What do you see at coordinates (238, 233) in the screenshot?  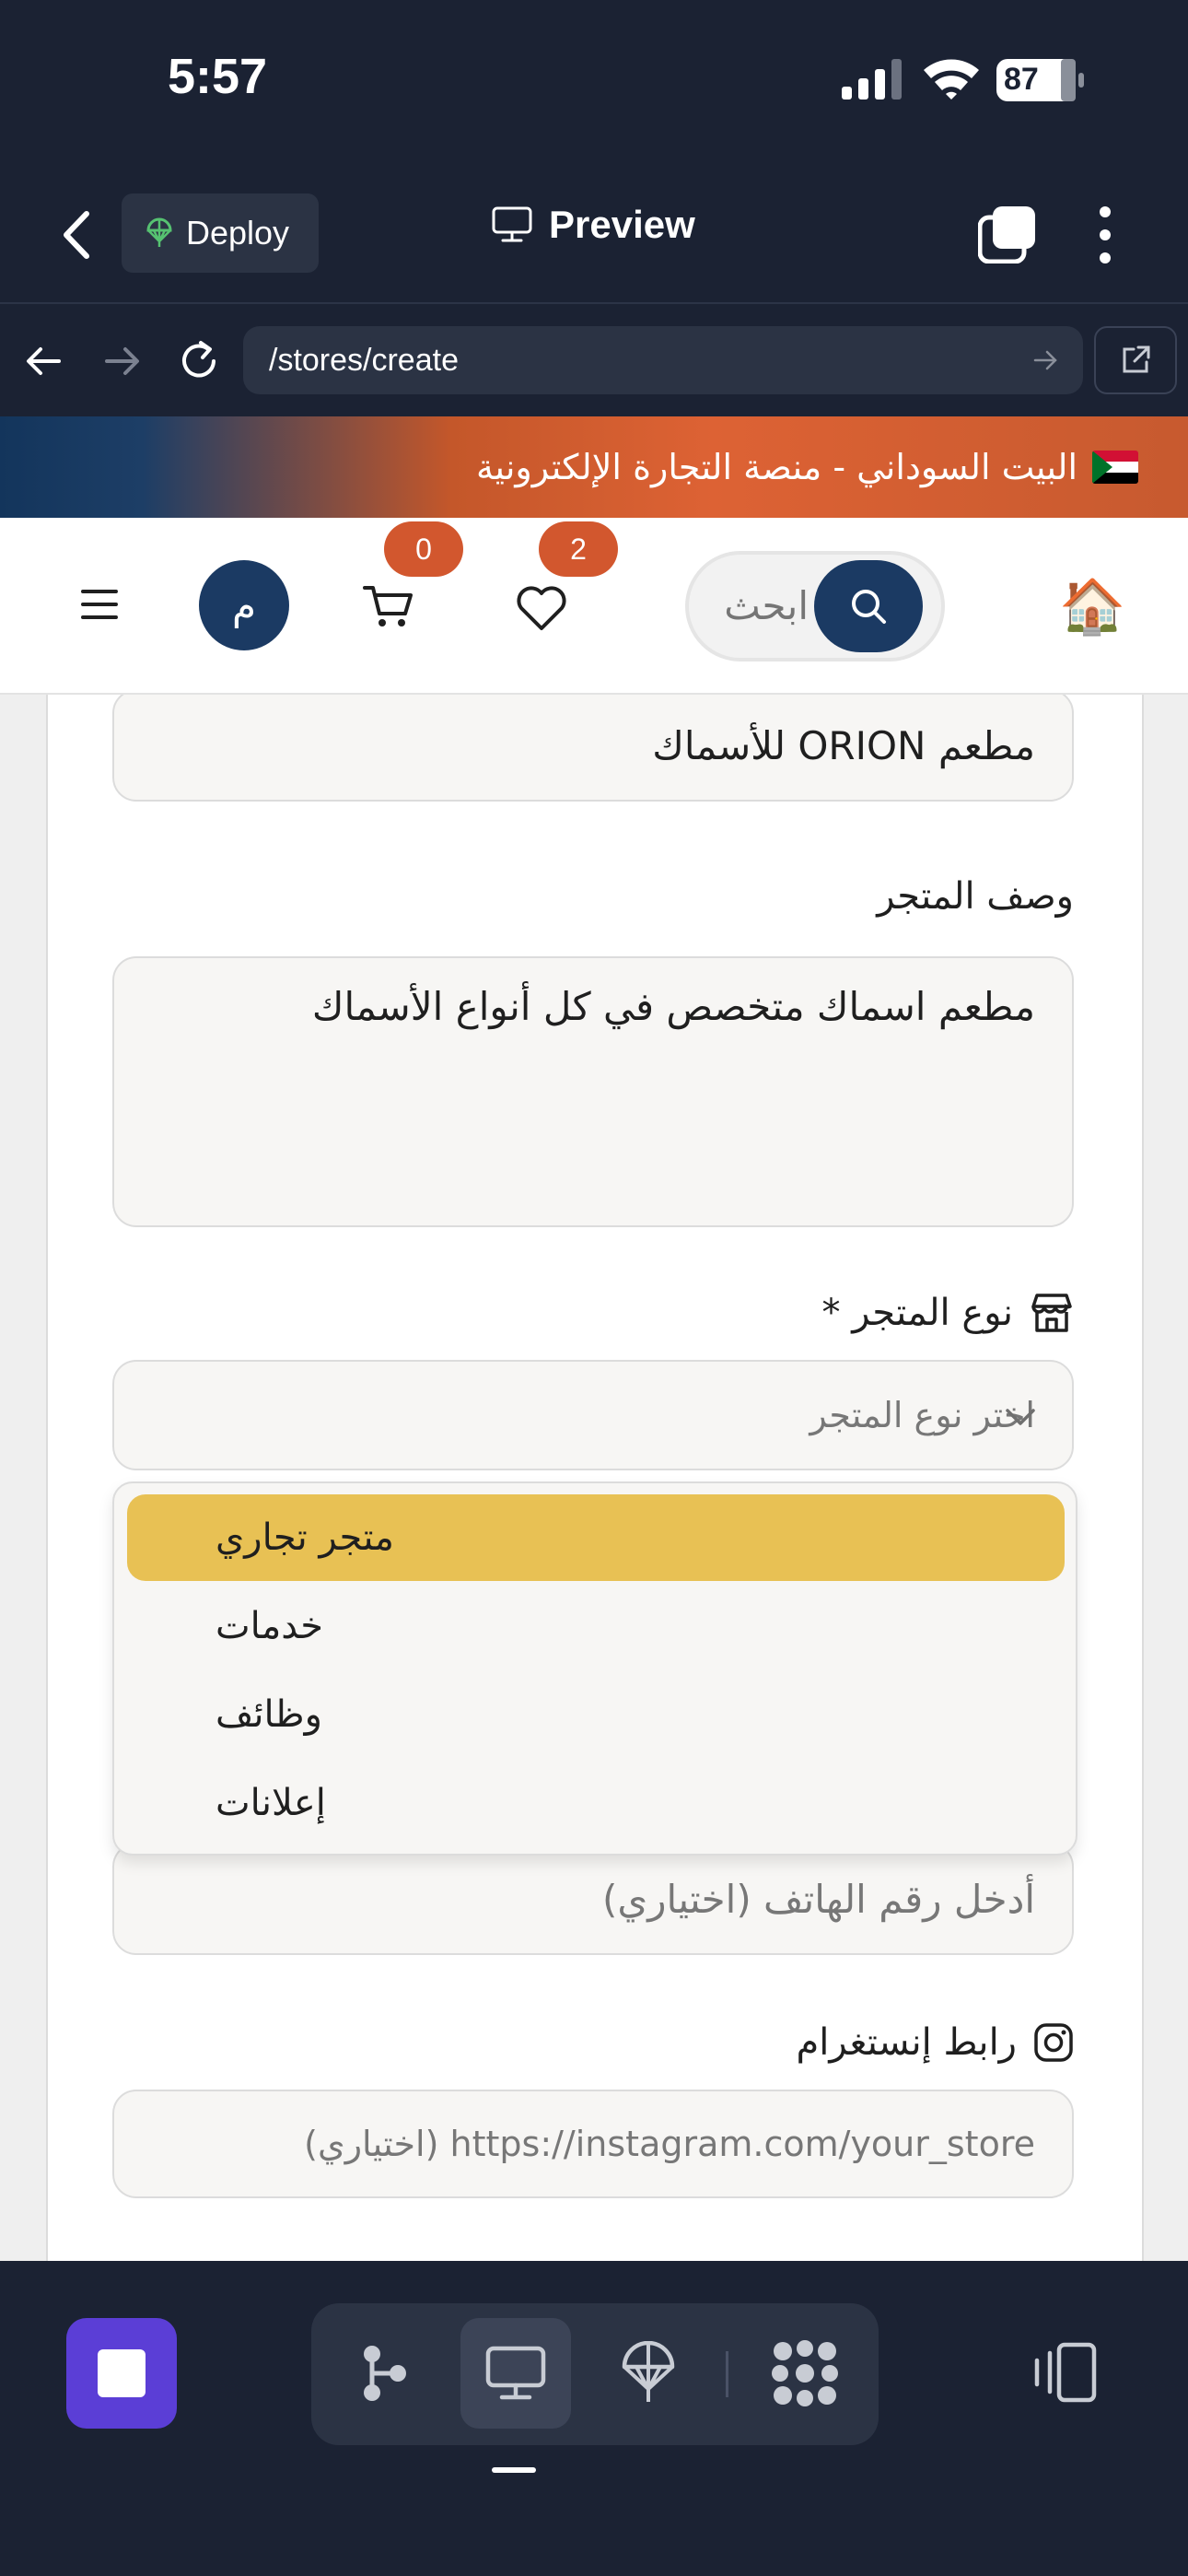 I see `deploy-label: Deploy` at bounding box center [238, 233].